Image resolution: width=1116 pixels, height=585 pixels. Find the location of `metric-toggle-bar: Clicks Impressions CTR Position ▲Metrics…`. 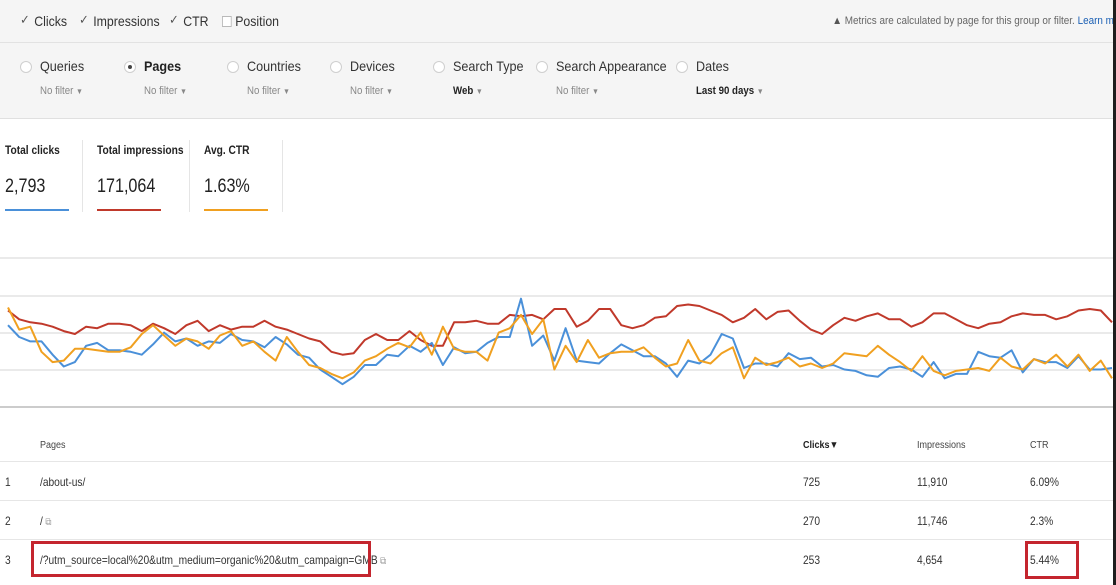

metric-toggle-bar: Clicks Impressions CTR Position ▲Metrics… is located at coordinates (558, 21).